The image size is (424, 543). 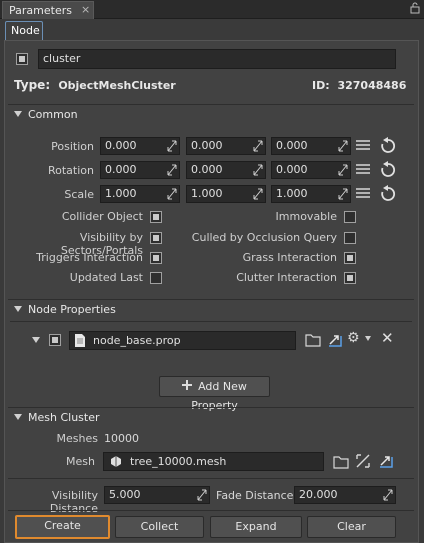 What do you see at coordinates (415, 8) in the screenshot?
I see `pin-icon` at bounding box center [415, 8].